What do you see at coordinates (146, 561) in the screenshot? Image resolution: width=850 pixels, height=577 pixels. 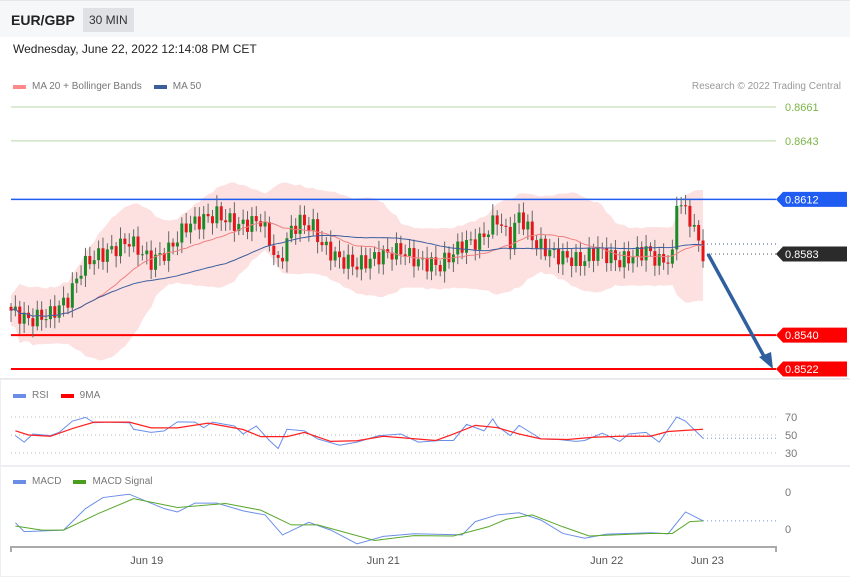 I see `x-tick-label: Jun 19` at bounding box center [146, 561].